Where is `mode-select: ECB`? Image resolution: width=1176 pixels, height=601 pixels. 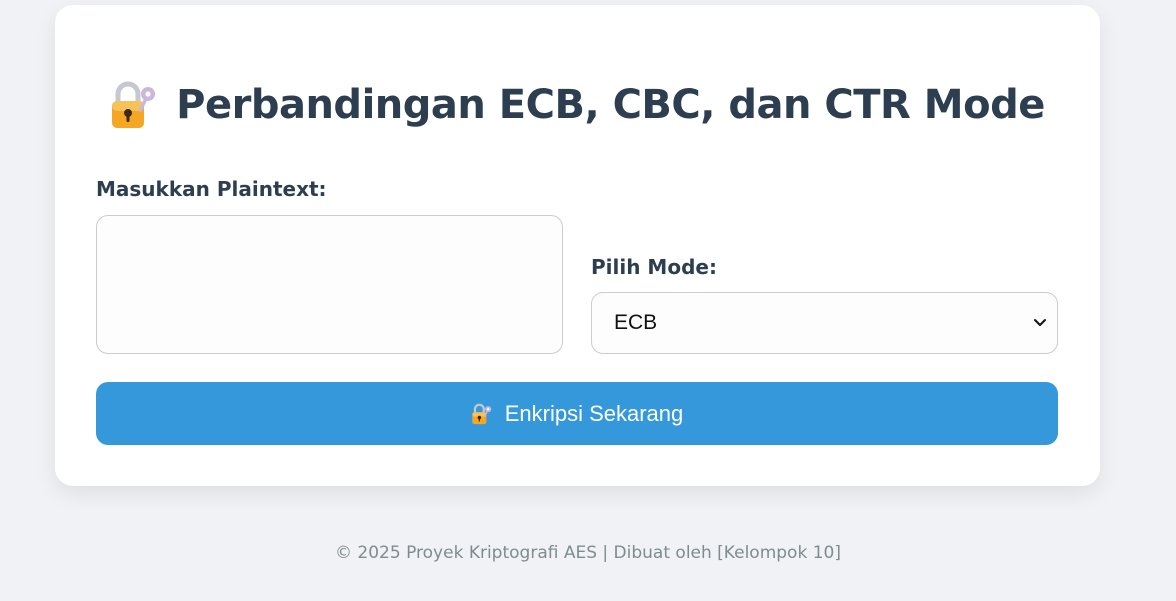
mode-select: ECB is located at coordinates (824, 323).